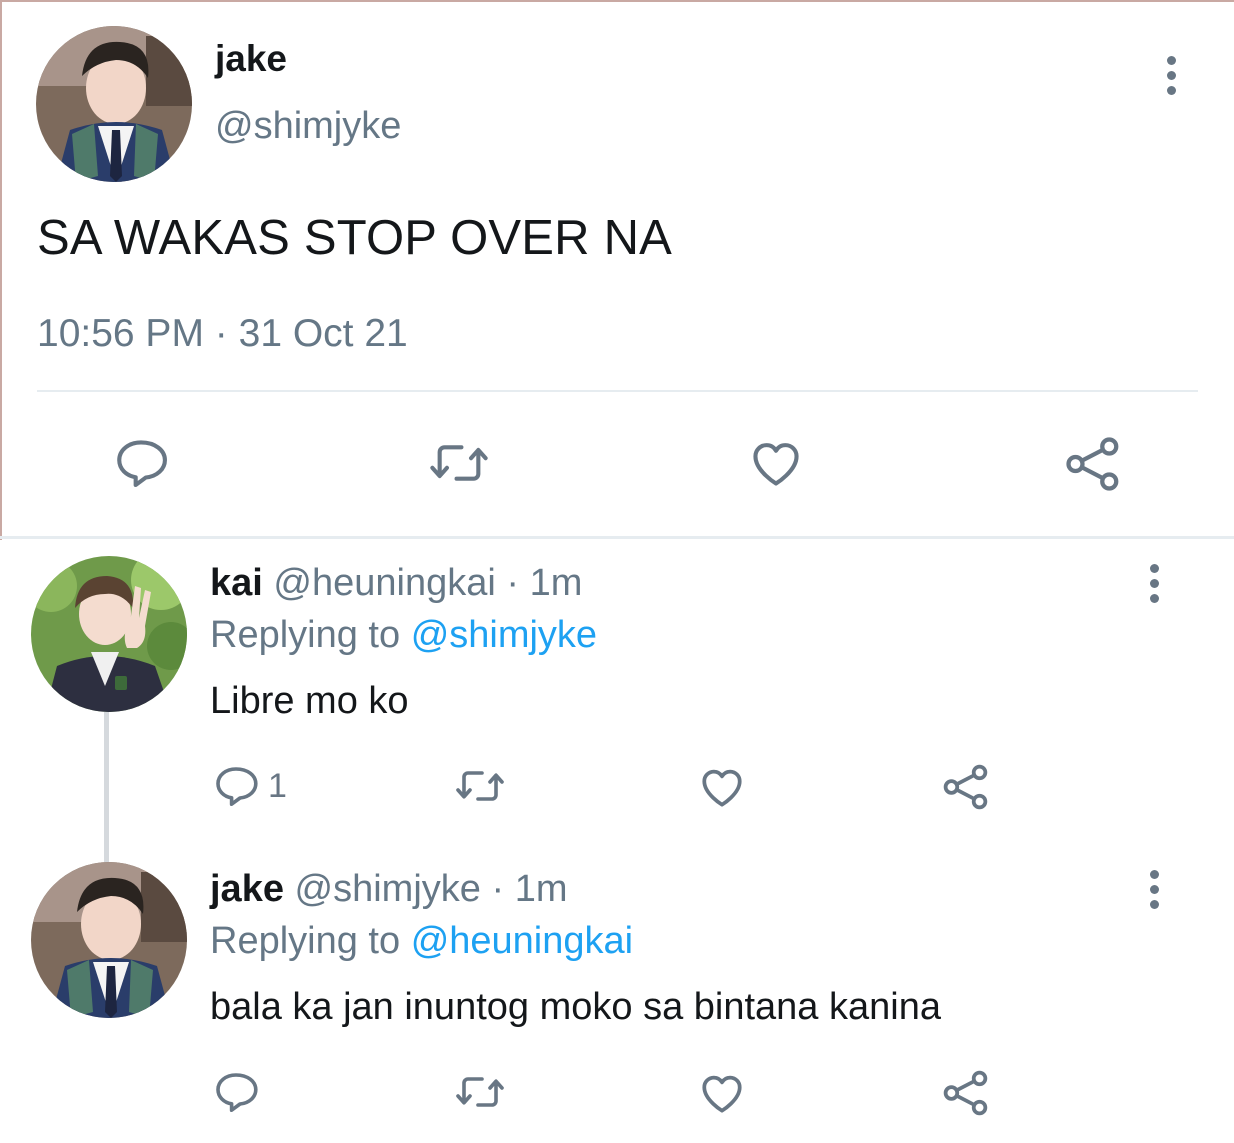  Describe the element at coordinates (277, 785) in the screenshot. I see `reply-count: 1` at that location.